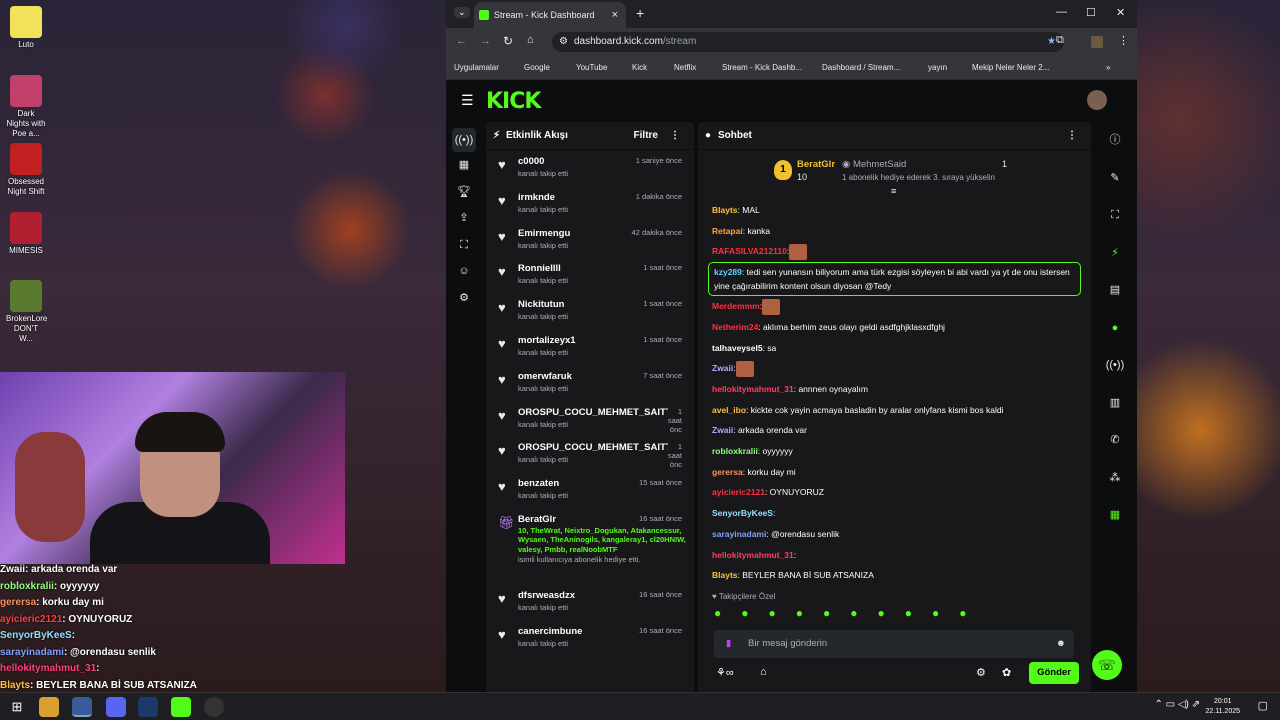 The height and width of the screenshot is (720, 1280). What do you see at coordinates (590, 275) in the screenshot?
I see `activity-item: ♥ RonnieIlll kanalı takip etti 1 saat önce` at bounding box center [590, 275].